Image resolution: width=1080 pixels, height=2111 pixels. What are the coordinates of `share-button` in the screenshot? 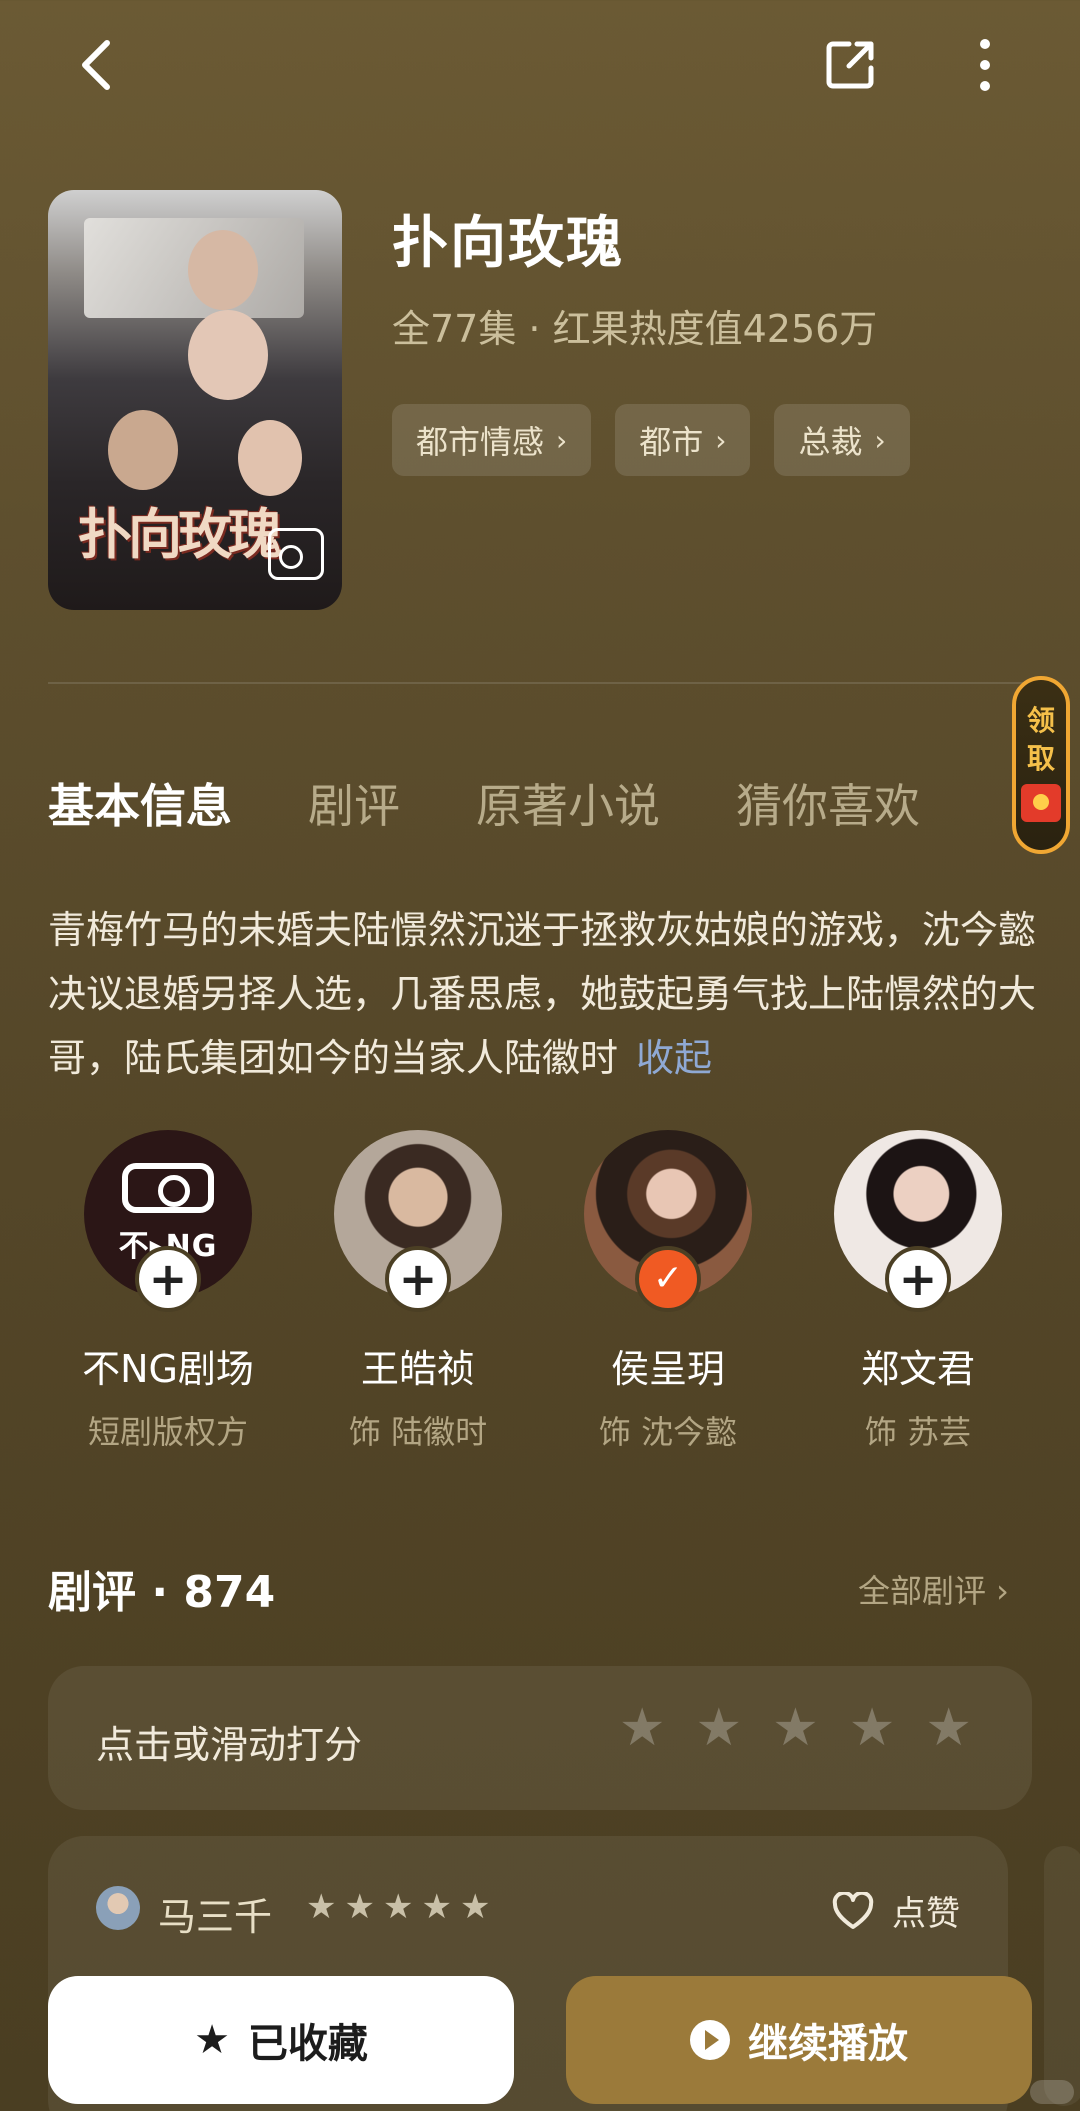 It's located at (850, 65).